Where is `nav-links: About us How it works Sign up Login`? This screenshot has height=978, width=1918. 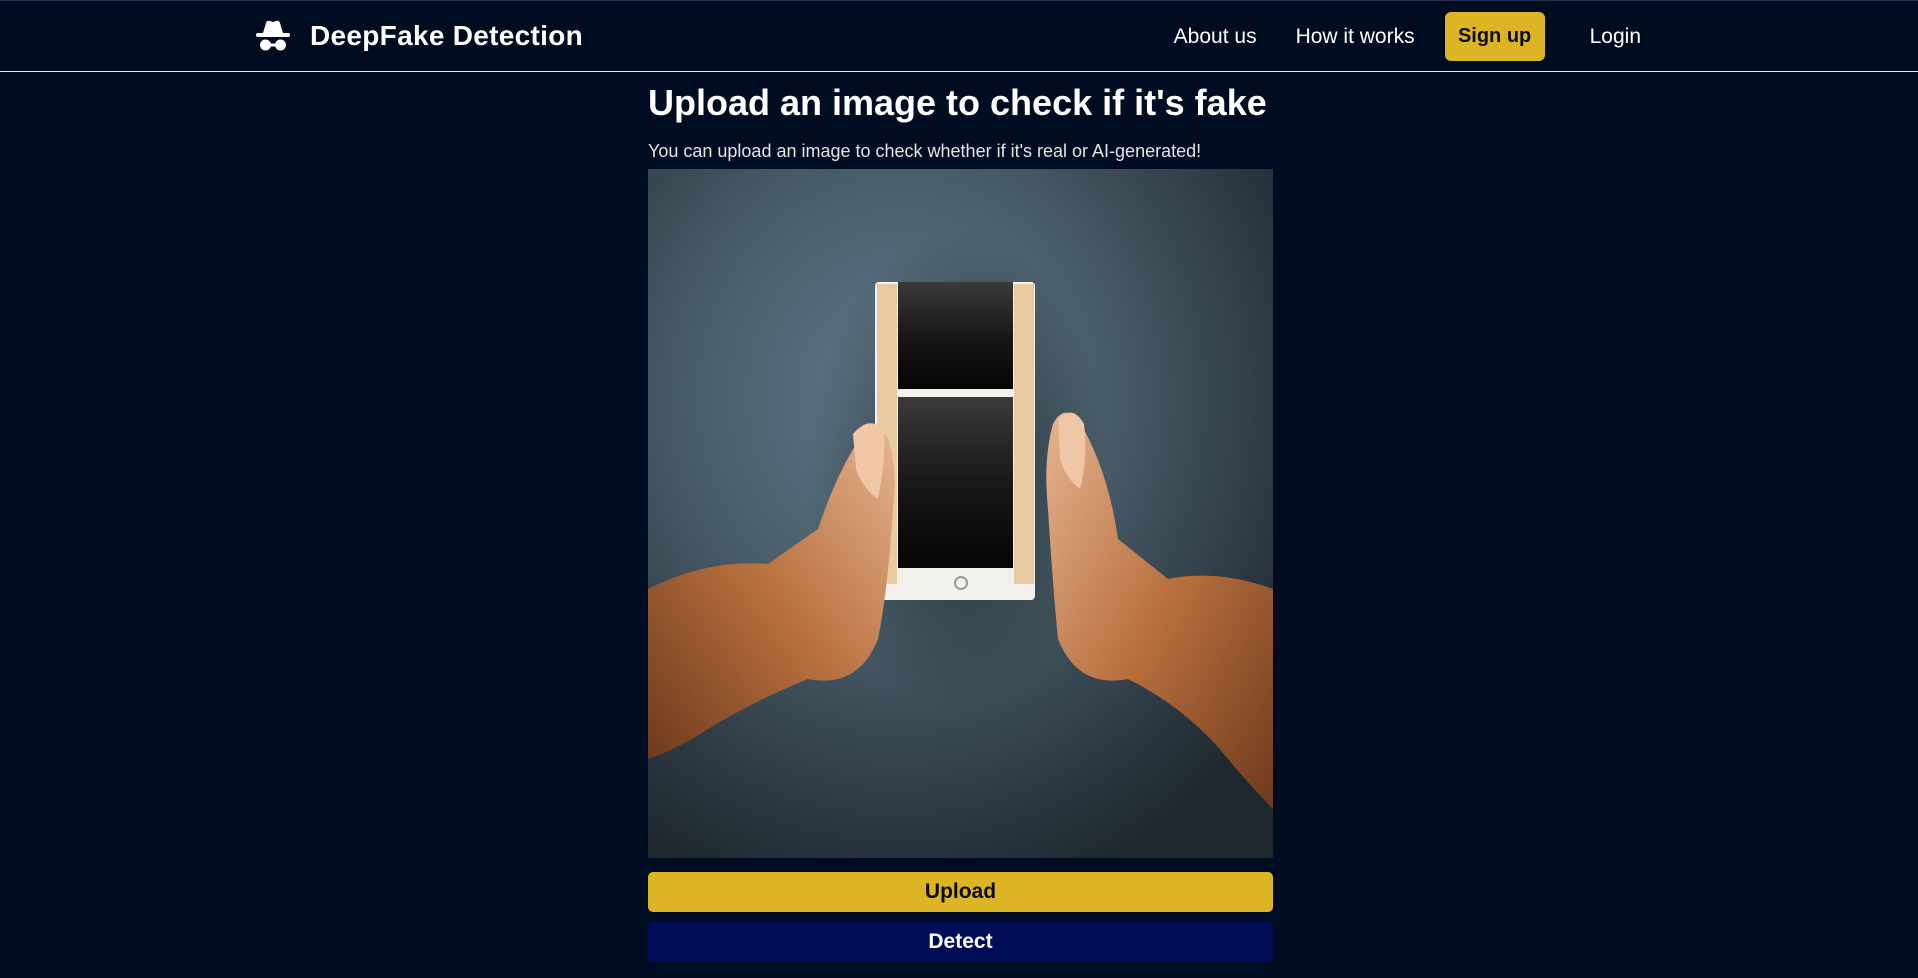 nav-links: About us How it works Sign up Login is located at coordinates (1407, 36).